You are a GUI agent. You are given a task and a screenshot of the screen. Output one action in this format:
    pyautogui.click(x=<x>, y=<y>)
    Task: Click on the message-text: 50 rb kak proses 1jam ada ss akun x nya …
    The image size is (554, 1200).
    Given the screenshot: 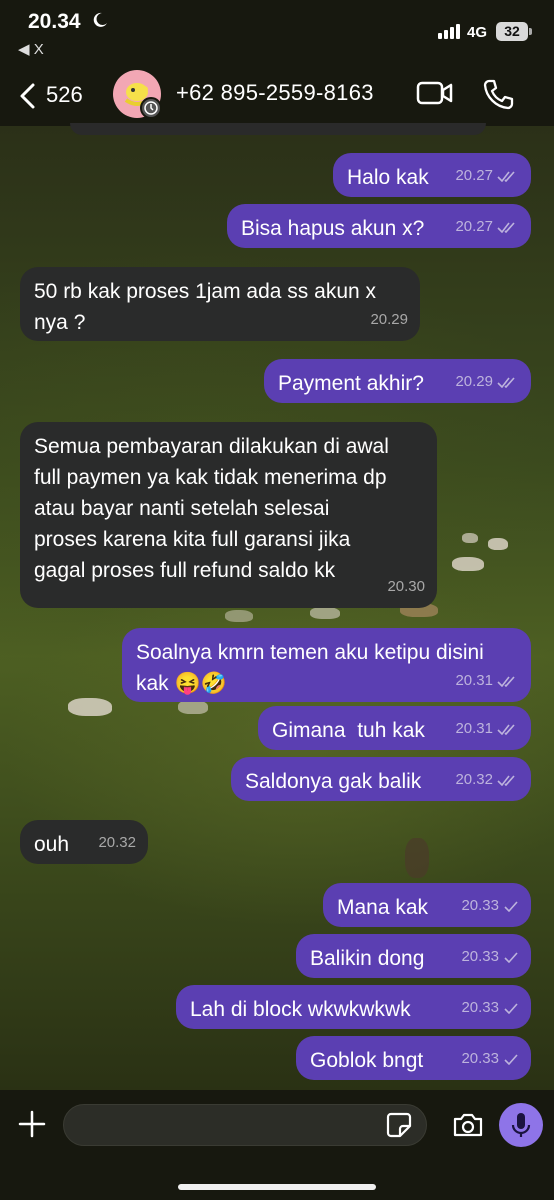 What is the action you would take?
    pyautogui.click(x=205, y=307)
    